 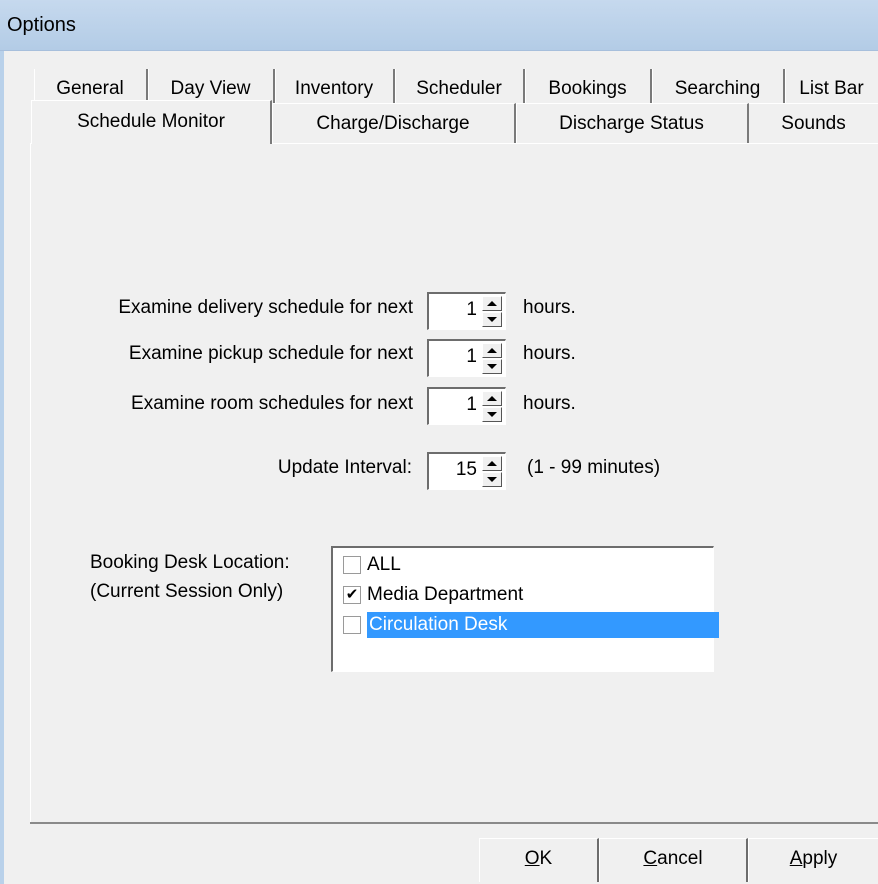 I want to click on check-mark-icon: ✔, so click(x=352, y=594).